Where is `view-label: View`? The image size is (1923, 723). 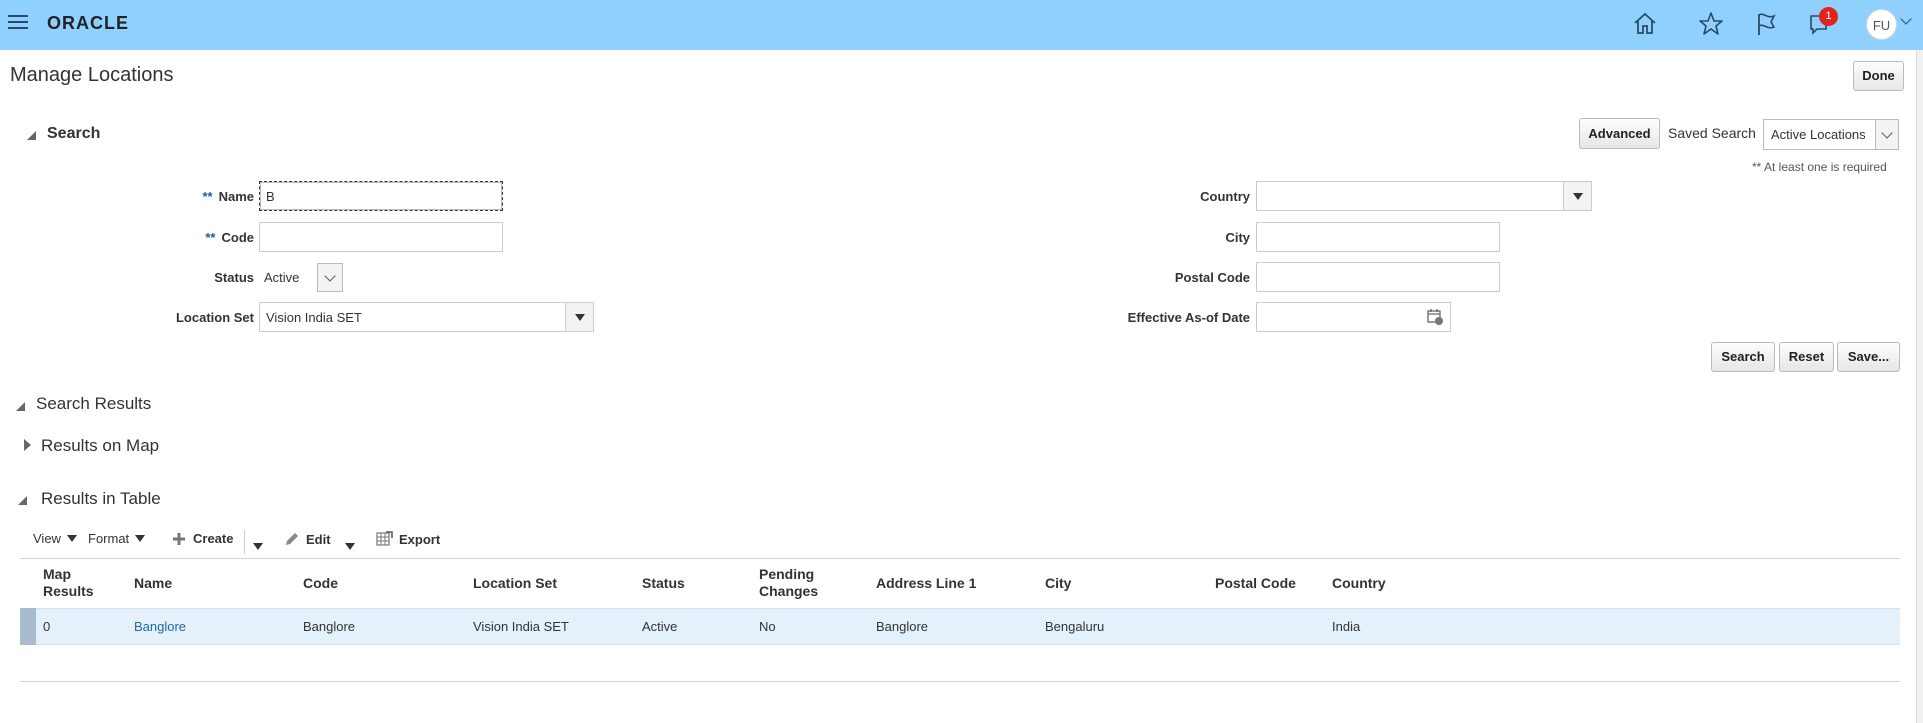 view-label: View is located at coordinates (47, 538).